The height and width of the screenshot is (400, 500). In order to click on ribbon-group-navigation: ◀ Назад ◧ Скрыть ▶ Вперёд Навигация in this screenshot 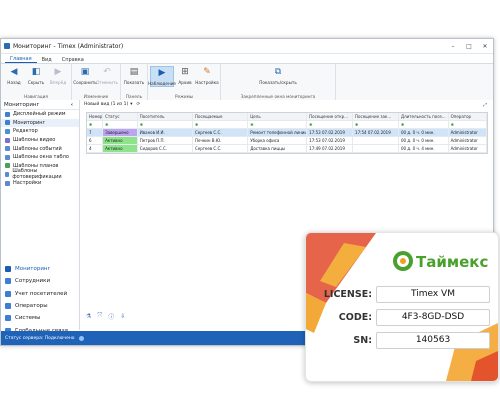, I will do `click(36, 82)`.